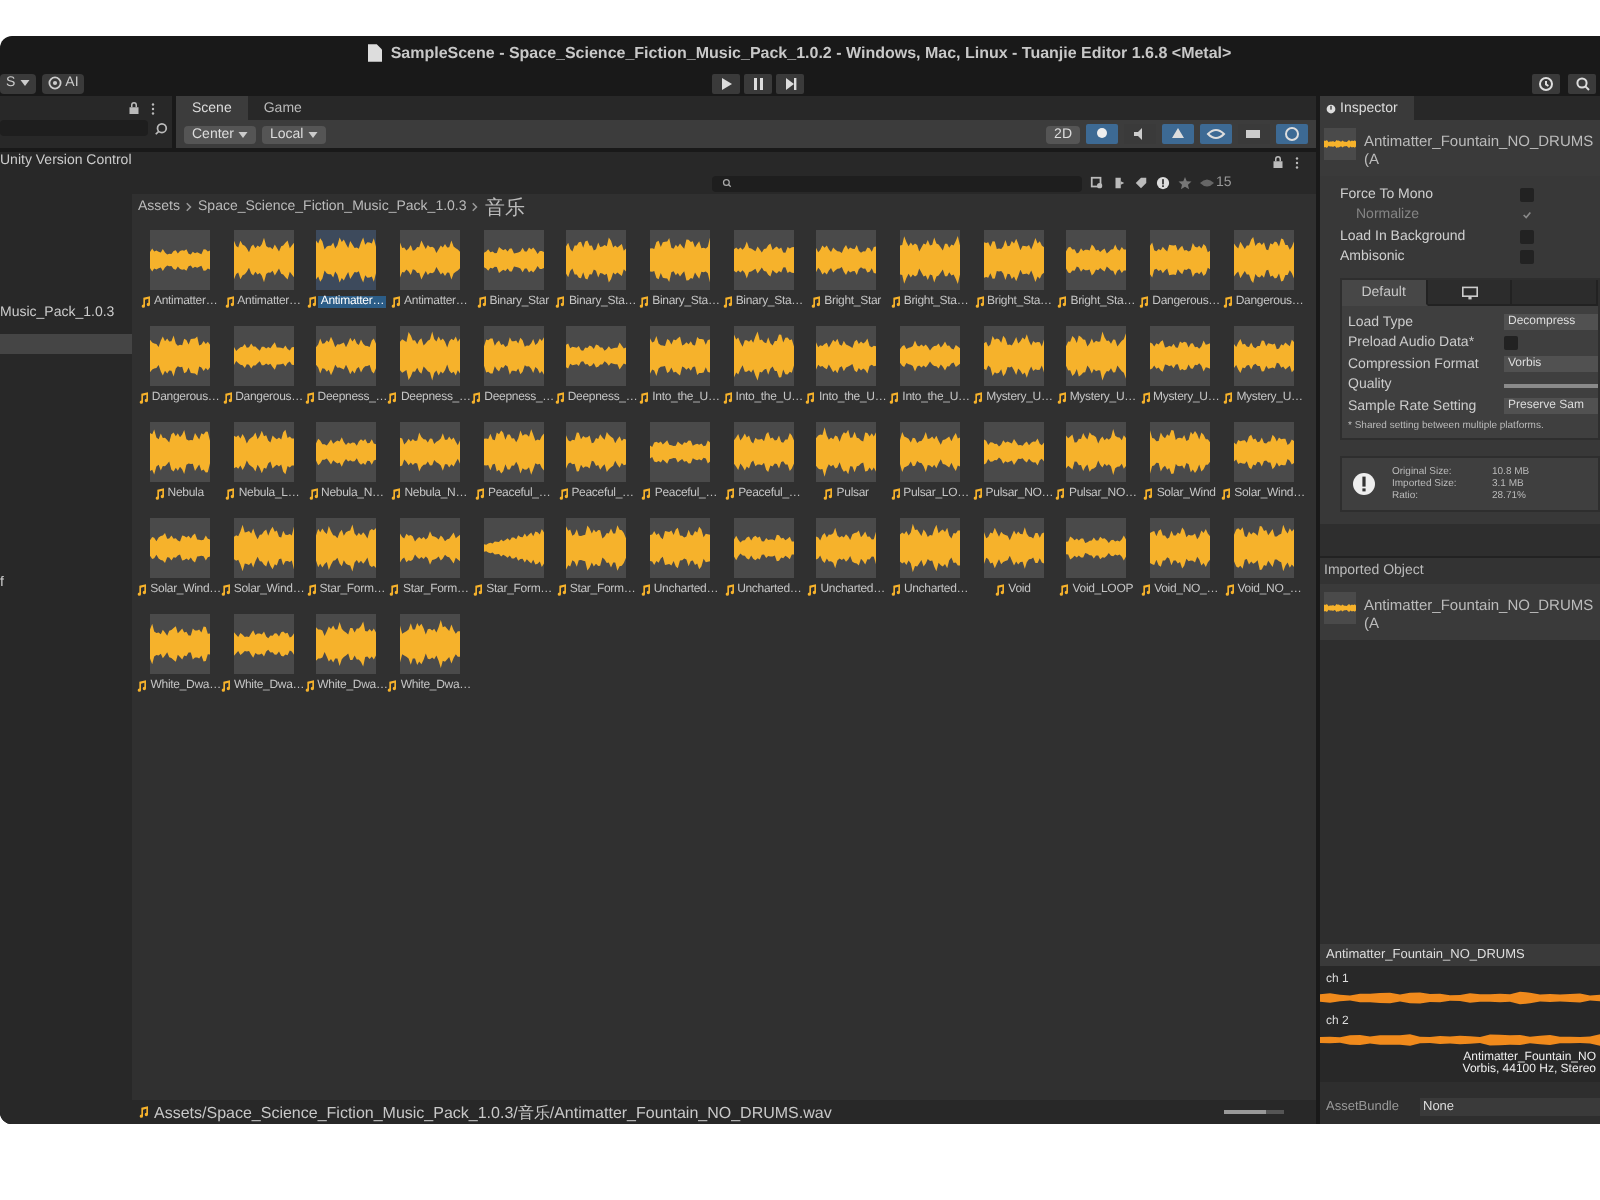 The image size is (1600, 1200). I want to click on play-icon, so click(726, 83).